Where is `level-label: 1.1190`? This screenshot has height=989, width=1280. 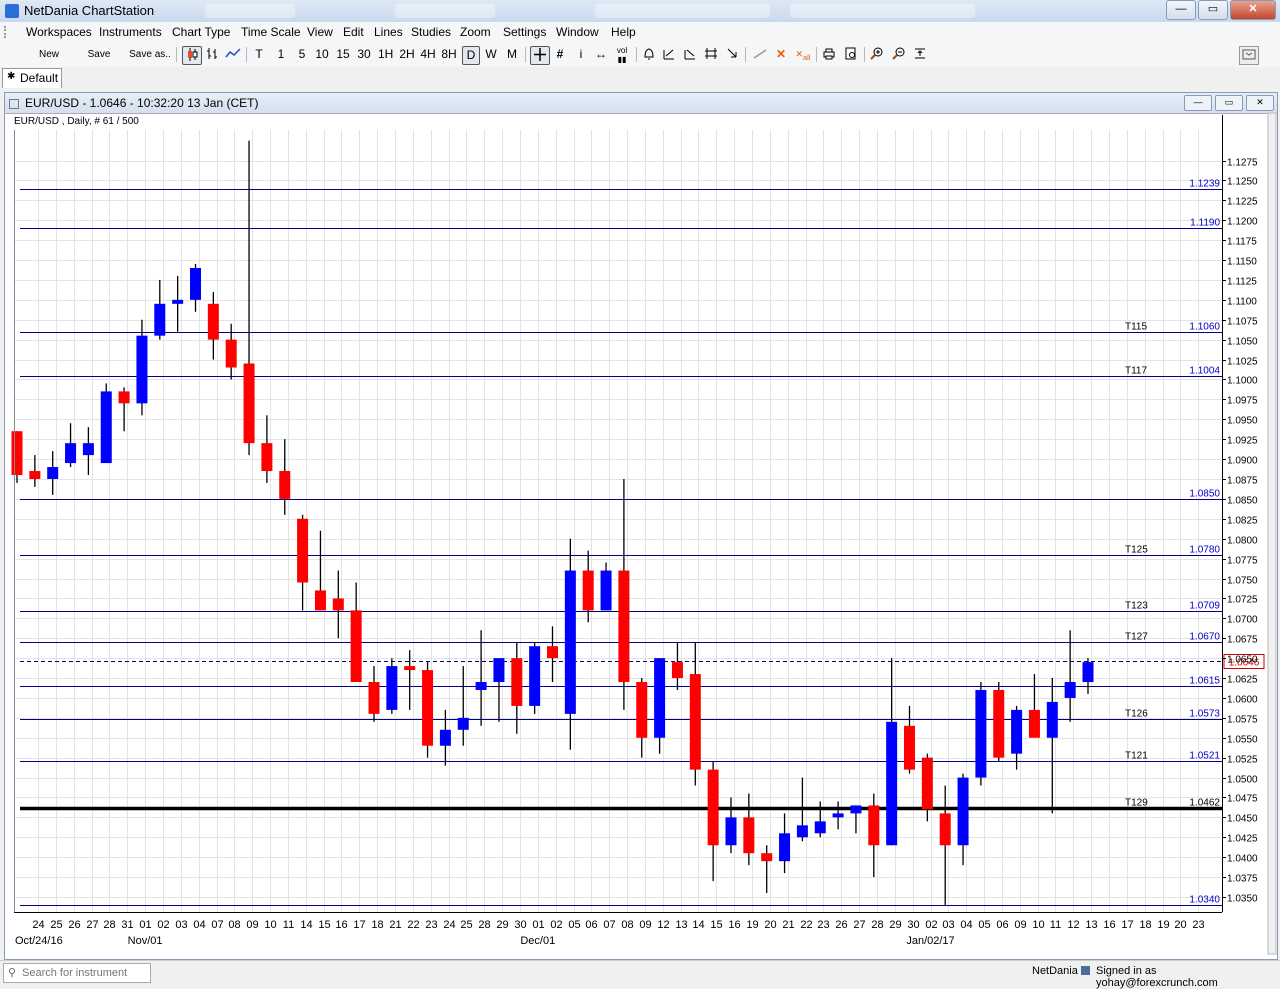 level-label: 1.1190 is located at coordinates (1205, 223).